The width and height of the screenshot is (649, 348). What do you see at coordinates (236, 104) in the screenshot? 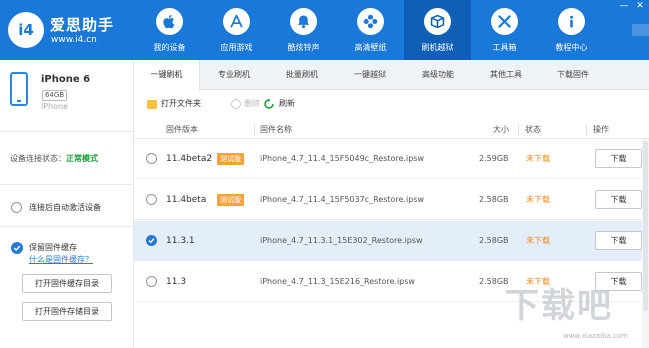
I see `delete-icon` at bounding box center [236, 104].